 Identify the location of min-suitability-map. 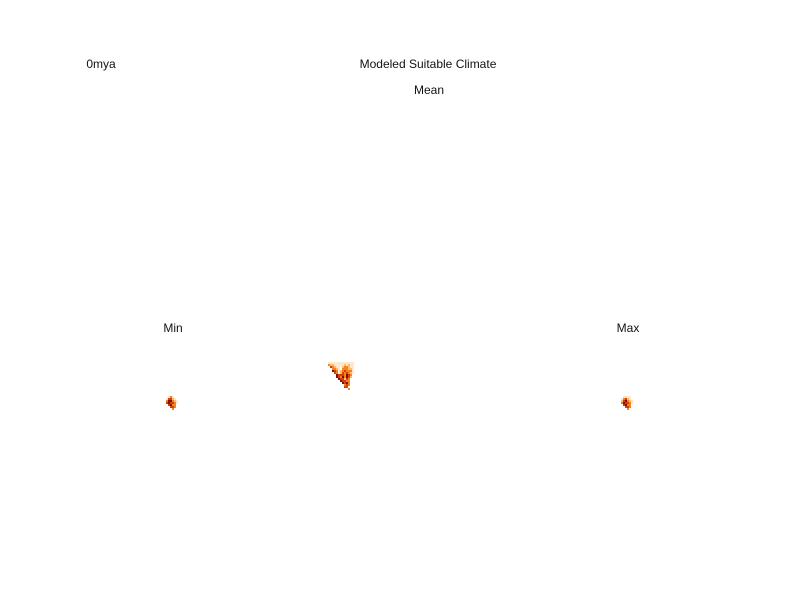
(172, 403).